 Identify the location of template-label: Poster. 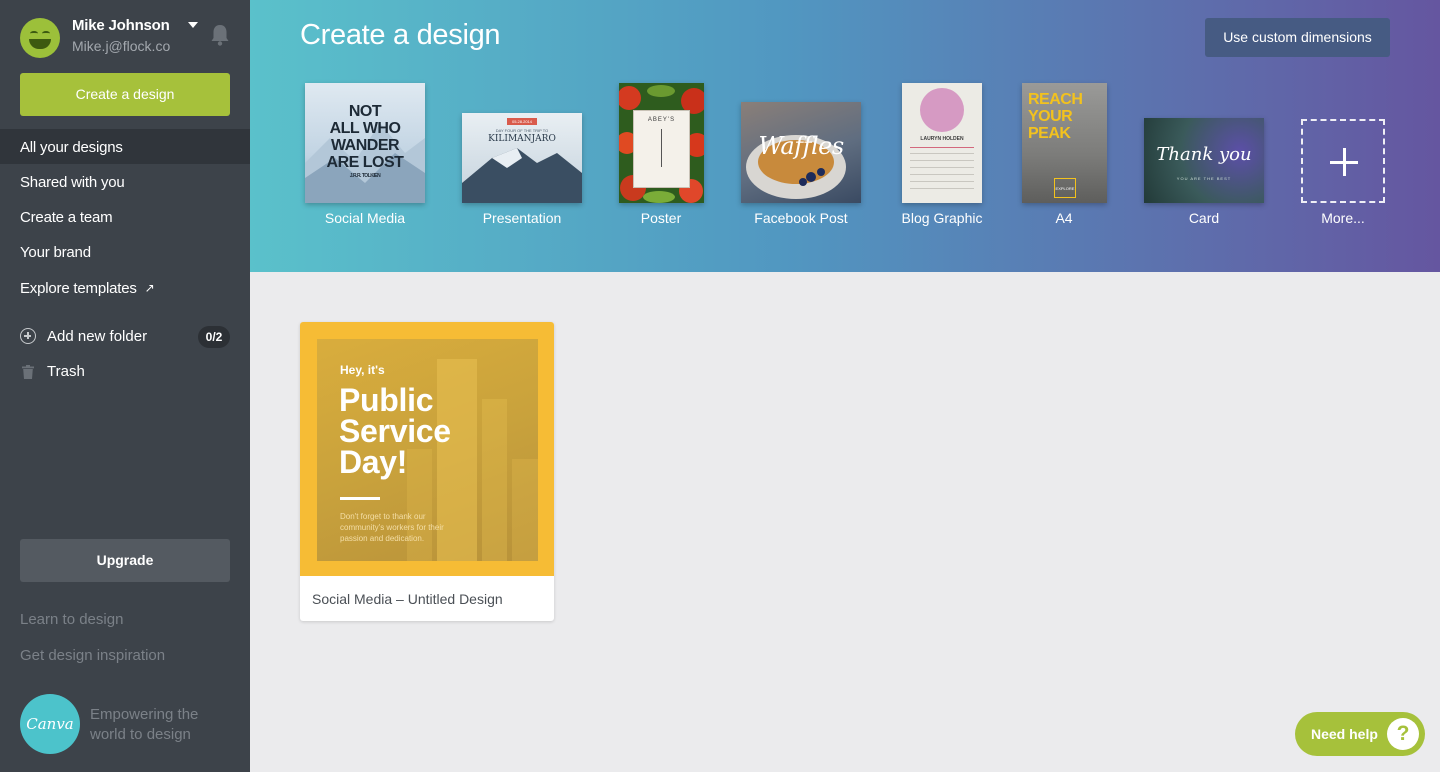
(661, 218).